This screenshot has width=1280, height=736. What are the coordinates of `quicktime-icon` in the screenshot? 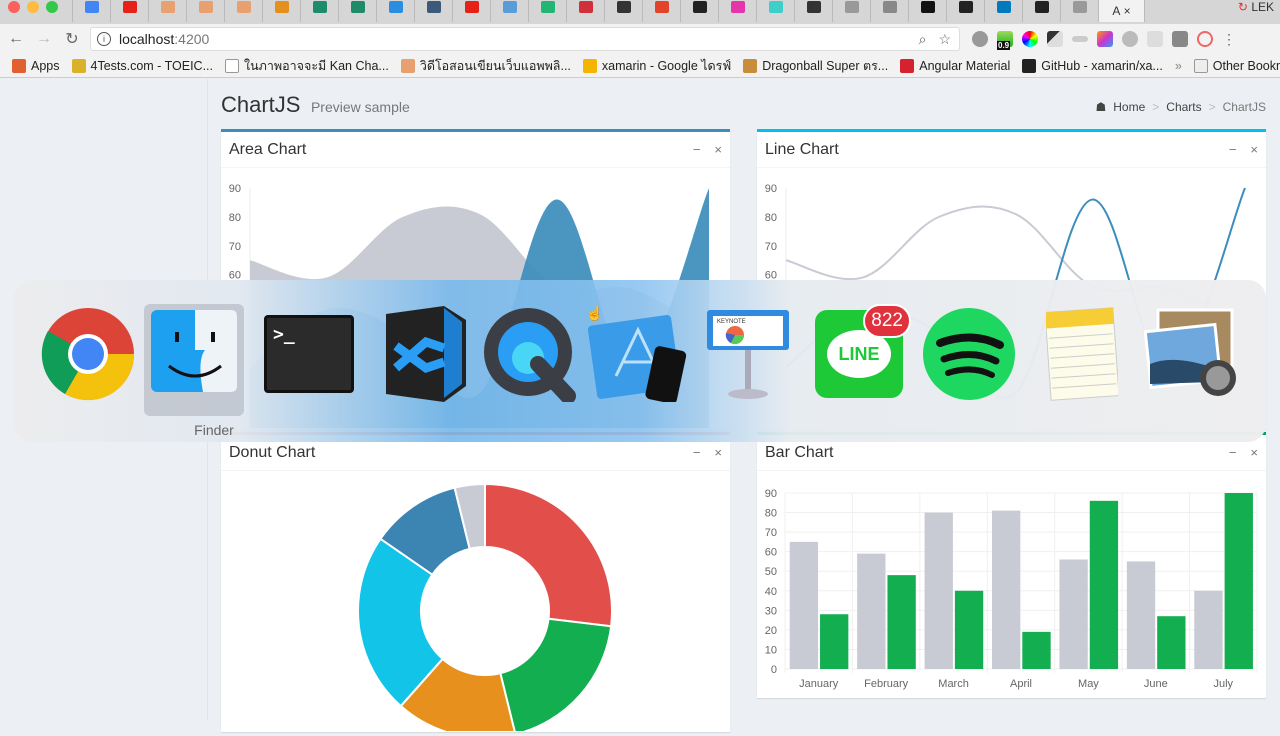 It's located at (530, 355).